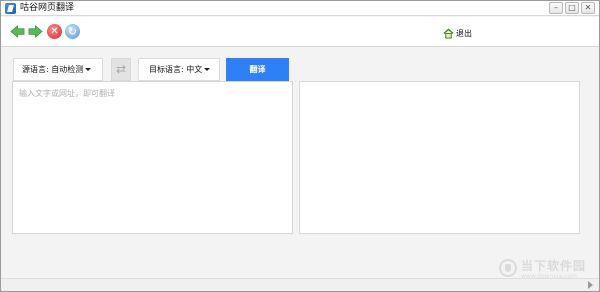 Image resolution: width=600 pixels, height=292 pixels. I want to click on exit-button: 退出, so click(457, 33).